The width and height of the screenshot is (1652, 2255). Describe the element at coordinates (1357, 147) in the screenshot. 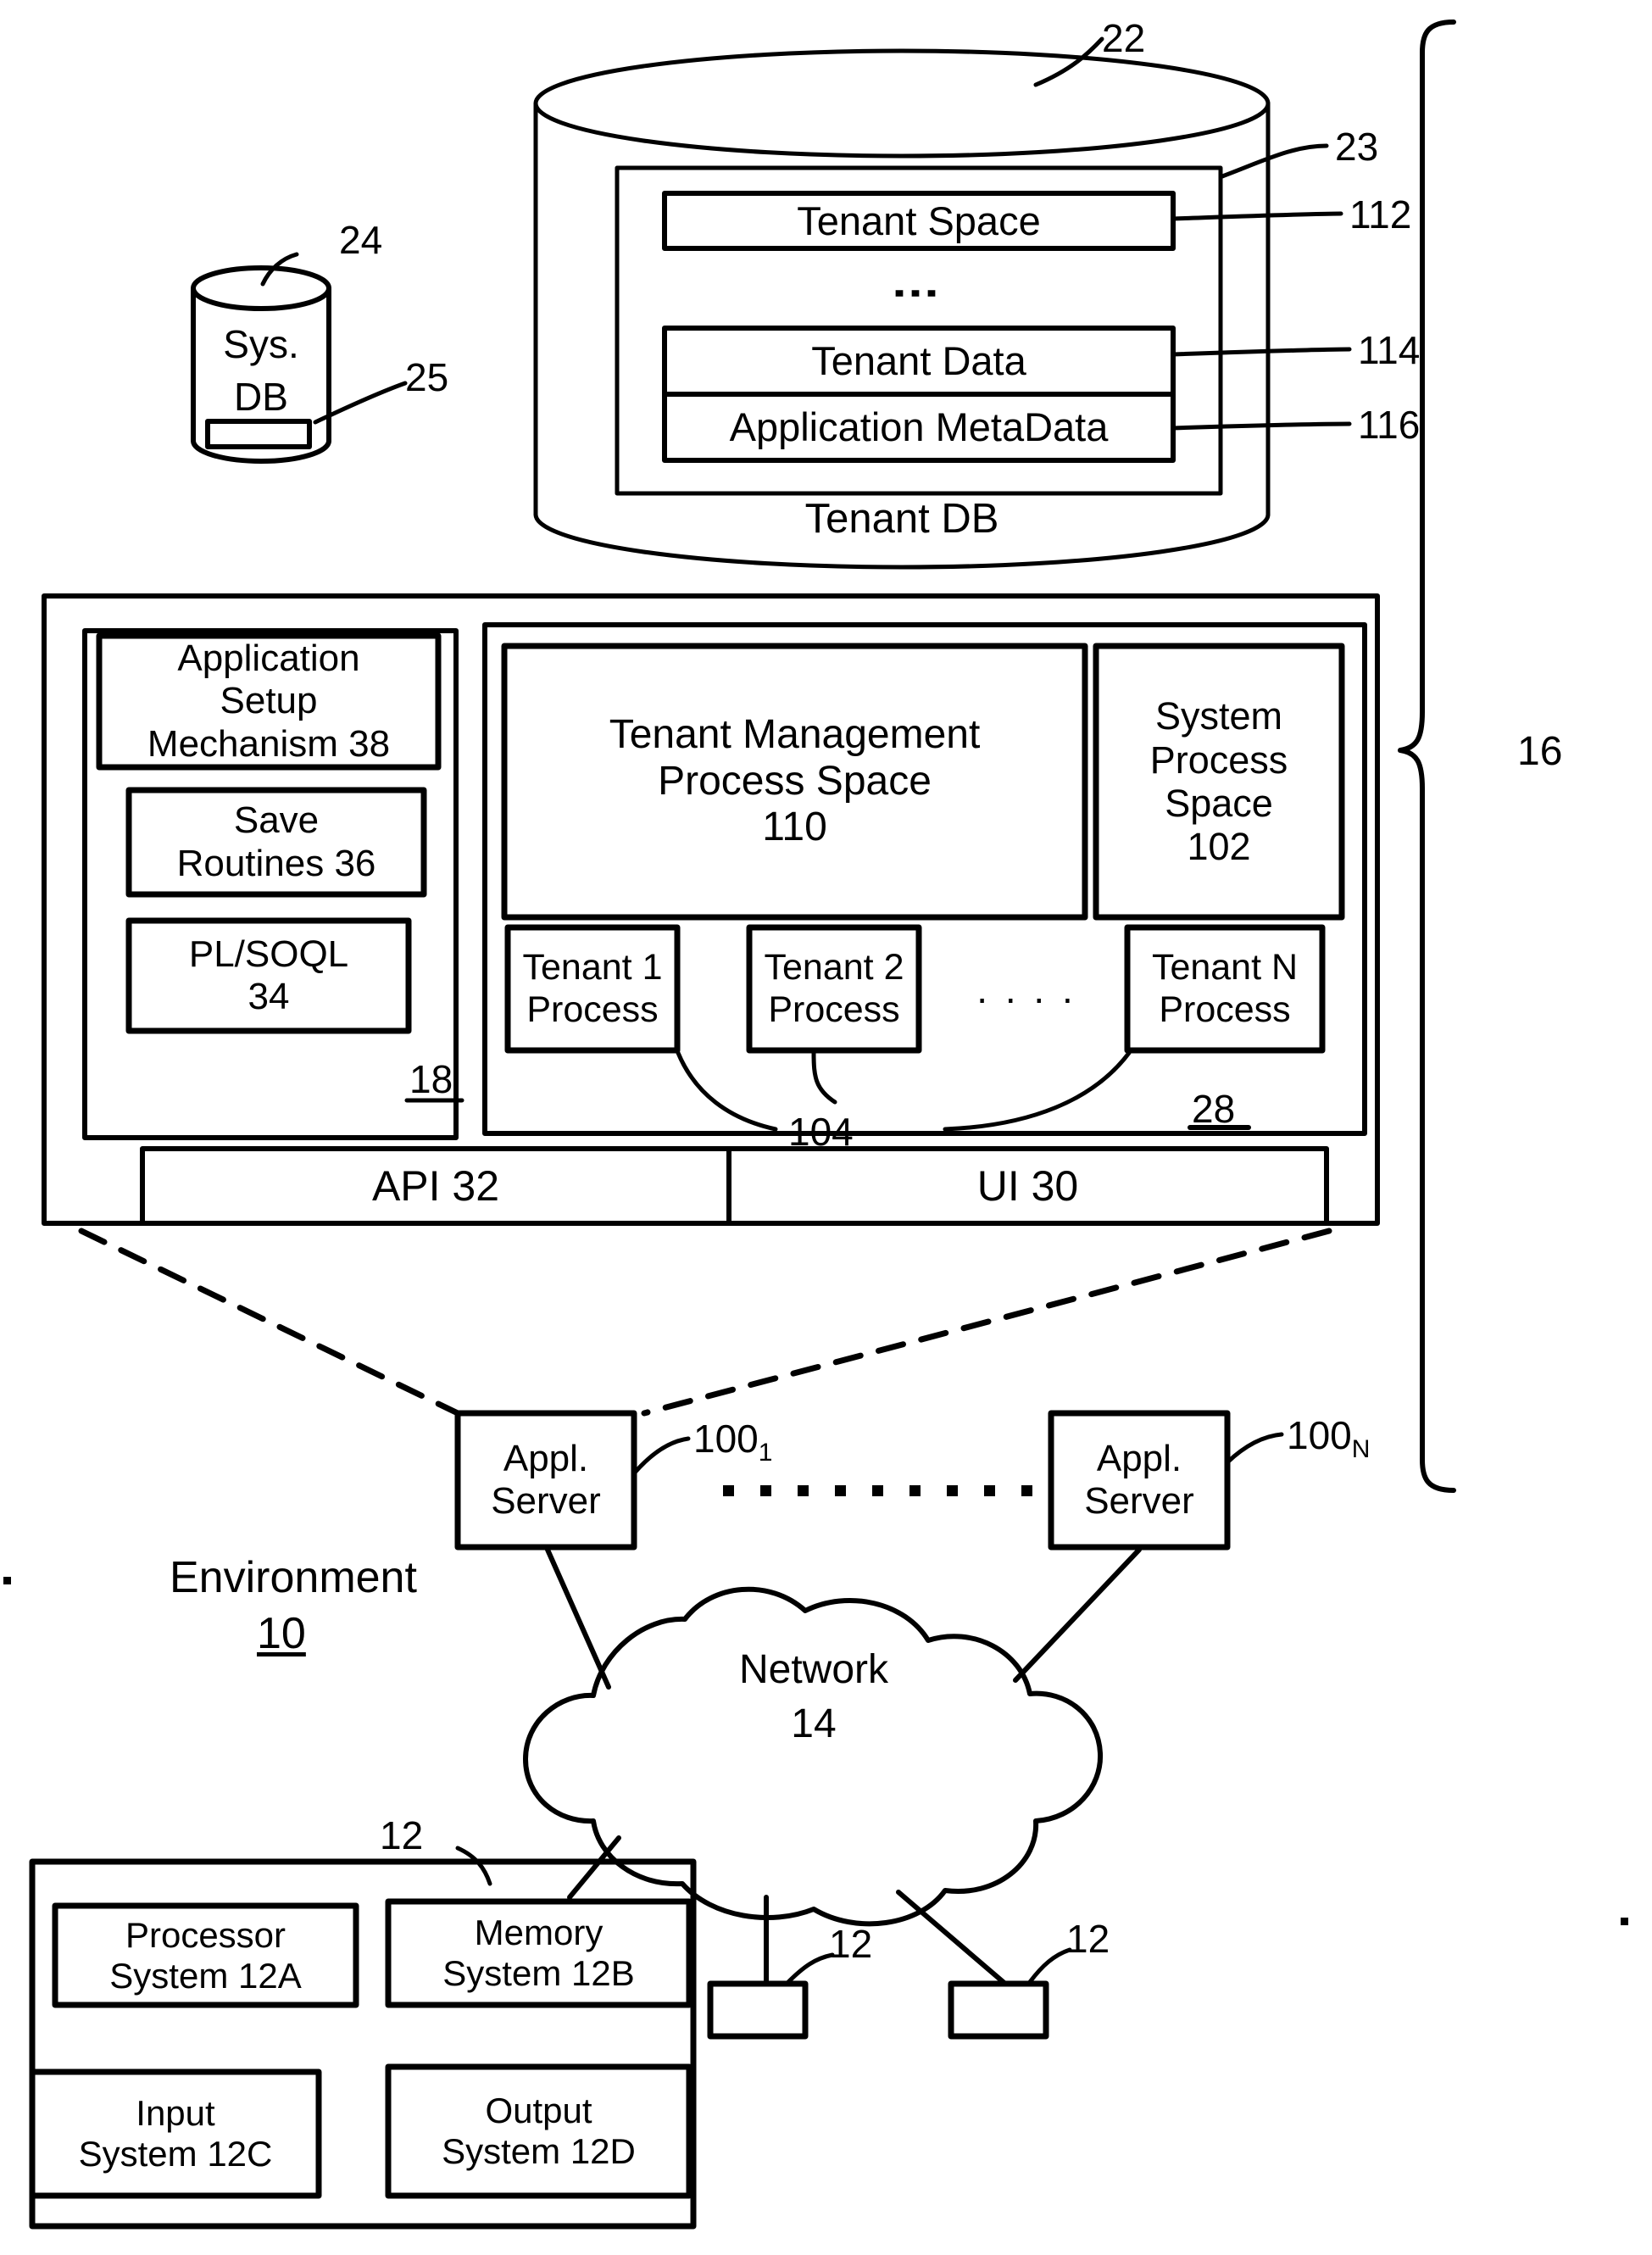

I see `ref-23: 23` at that location.